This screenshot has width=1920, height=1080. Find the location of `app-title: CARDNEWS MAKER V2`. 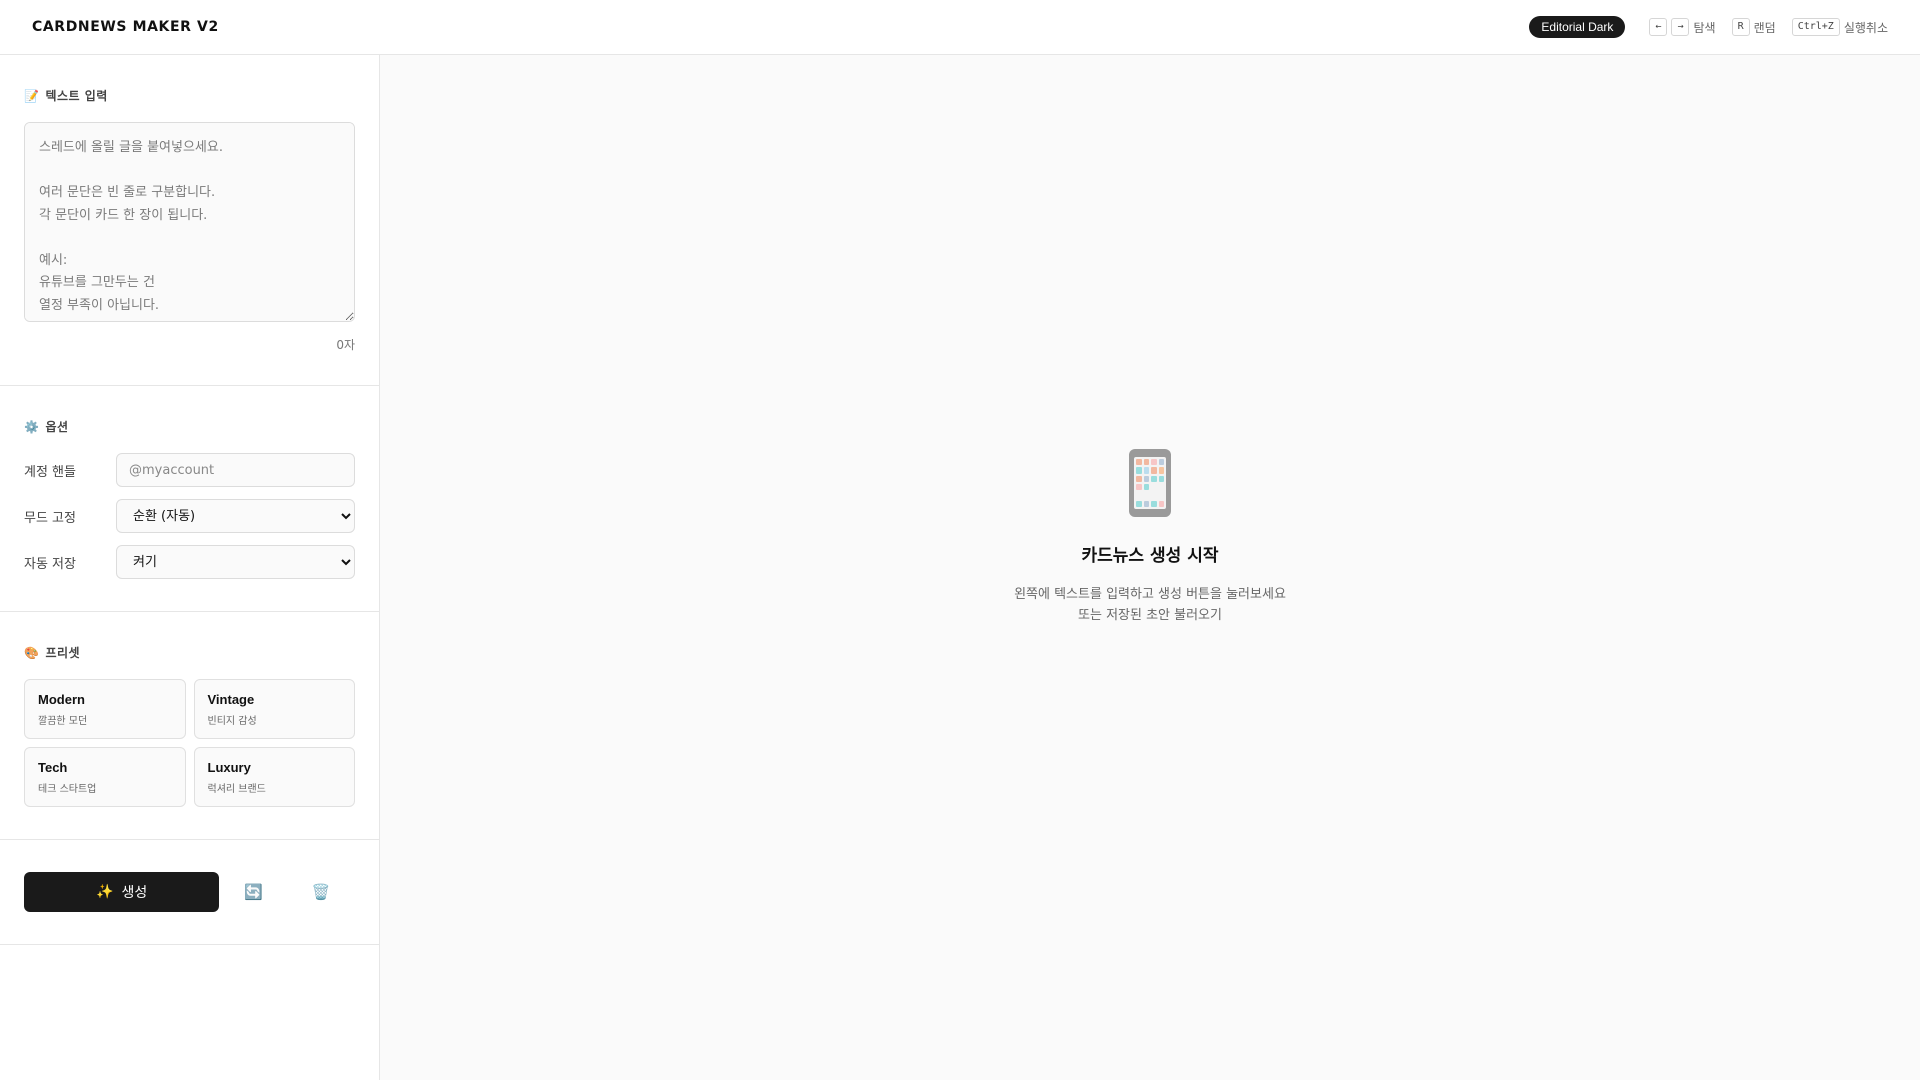

app-title: CARDNEWS MAKER V2 is located at coordinates (125, 27).